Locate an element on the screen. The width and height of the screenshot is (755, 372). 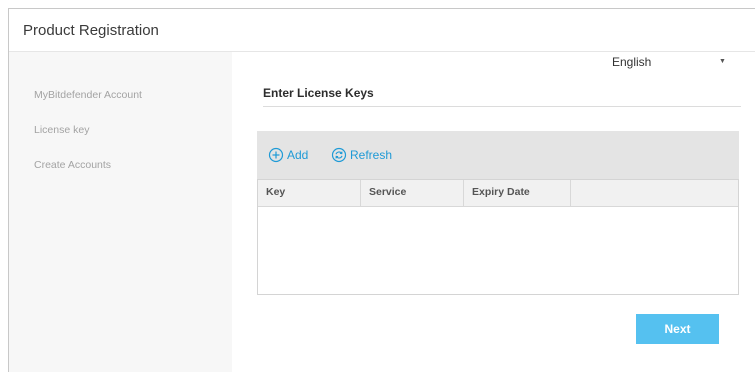
refresh-label: Refresh is located at coordinates (371, 155).